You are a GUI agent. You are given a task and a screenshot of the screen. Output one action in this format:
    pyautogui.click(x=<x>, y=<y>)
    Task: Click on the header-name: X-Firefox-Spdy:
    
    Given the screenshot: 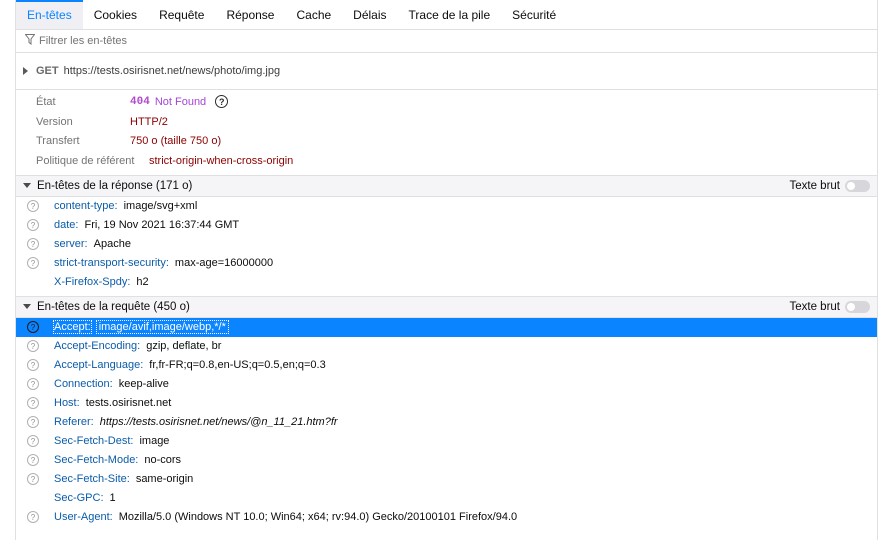 What is the action you would take?
    pyautogui.click(x=92, y=282)
    